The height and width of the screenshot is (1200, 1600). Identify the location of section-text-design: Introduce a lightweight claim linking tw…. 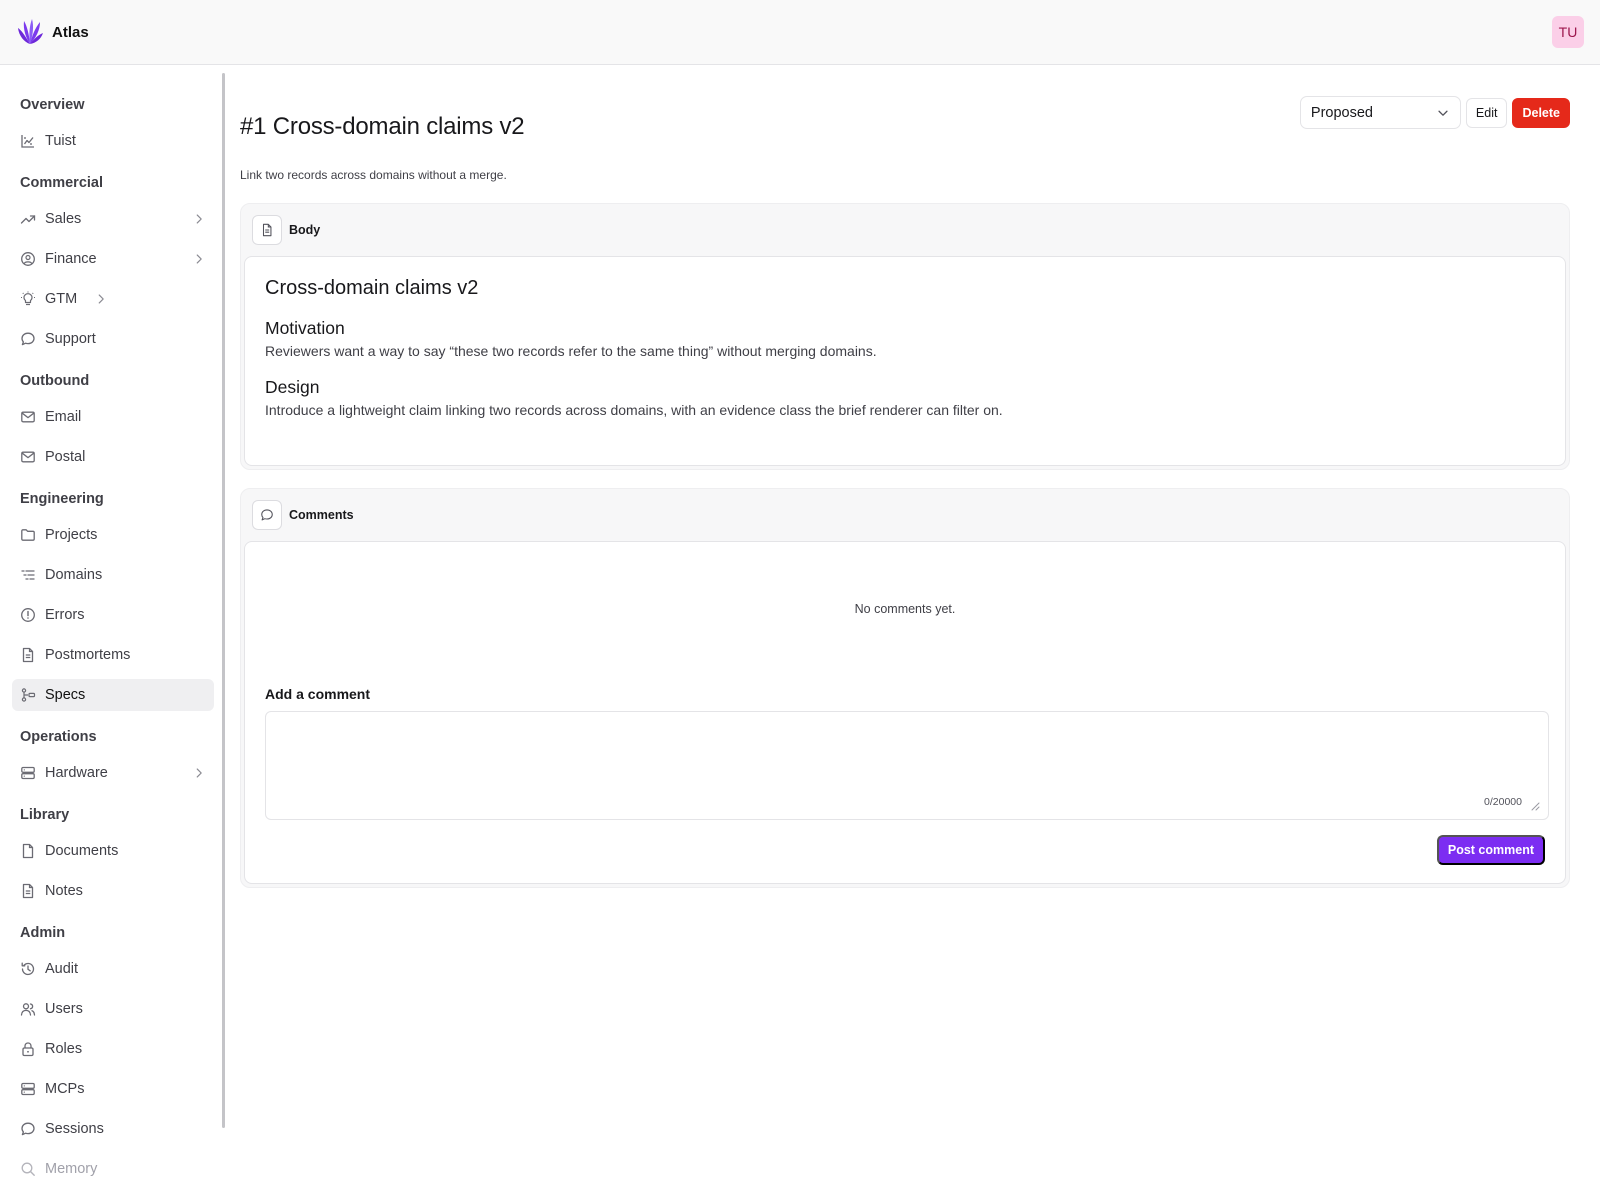
(634, 410).